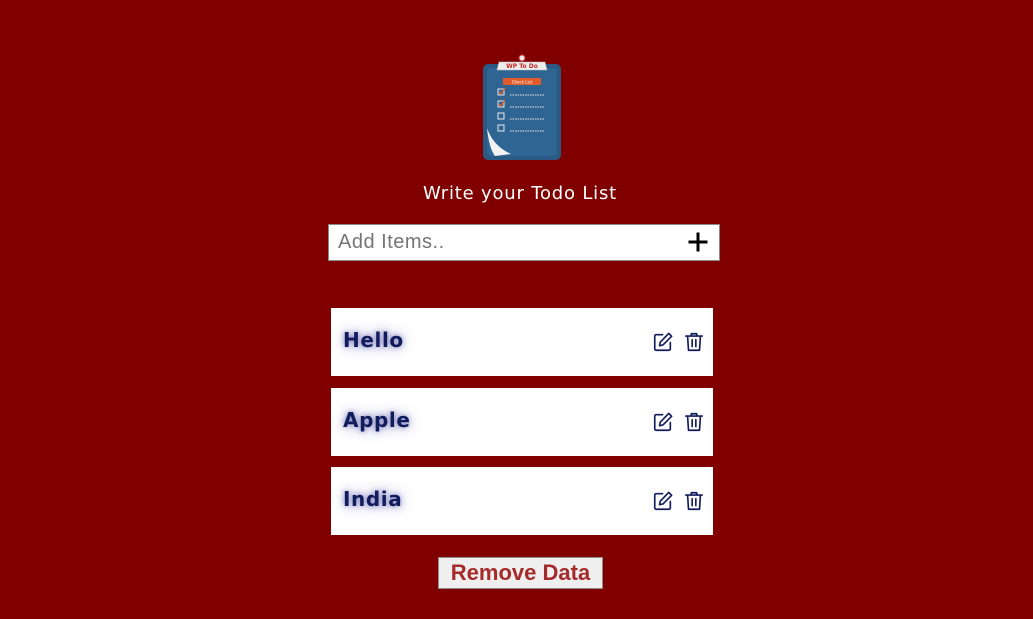 The height and width of the screenshot is (619, 1033). I want to click on add-item-form, so click(524, 242).